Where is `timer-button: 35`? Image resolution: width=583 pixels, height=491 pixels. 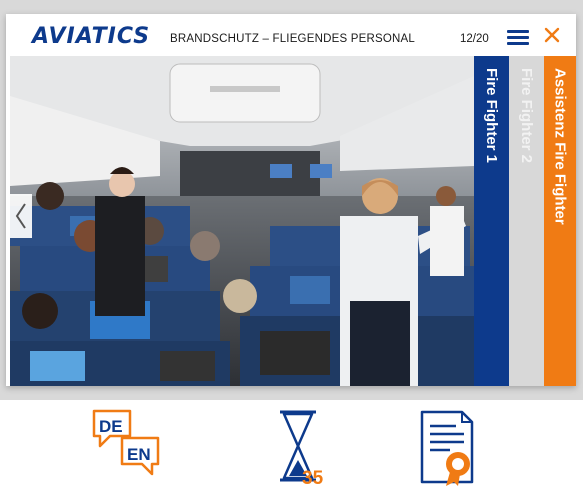 timer-button: 35 is located at coordinates (311, 449).